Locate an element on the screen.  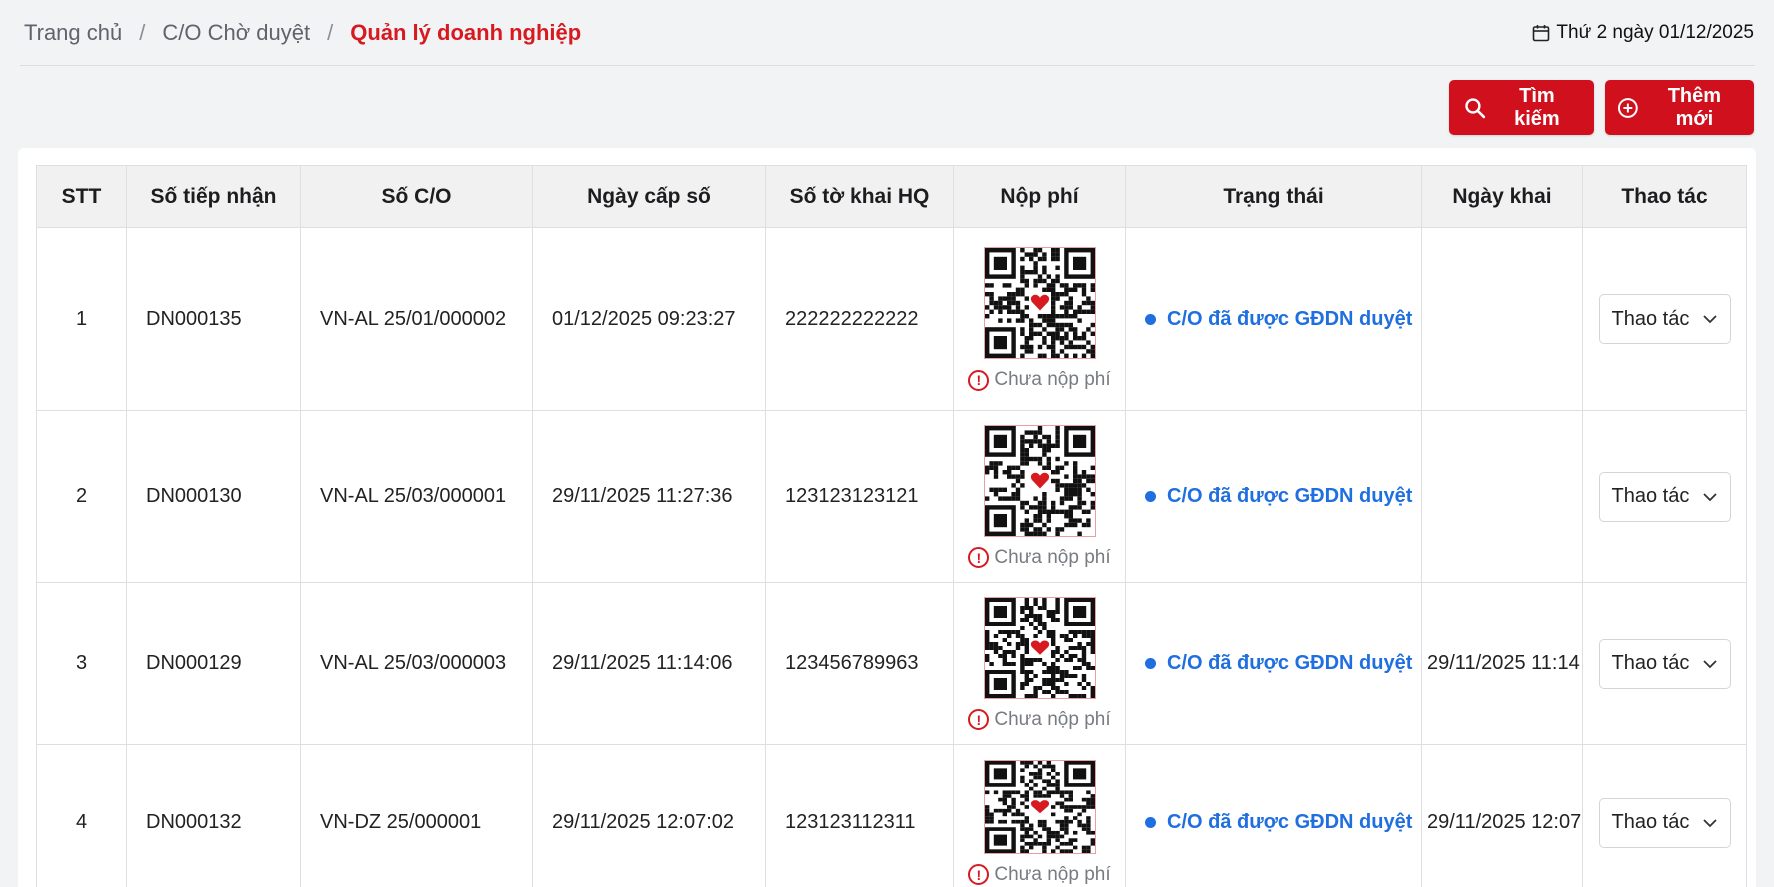
cell-ngay-khai: 29/11/2025 12:07 is located at coordinates (1502, 815).